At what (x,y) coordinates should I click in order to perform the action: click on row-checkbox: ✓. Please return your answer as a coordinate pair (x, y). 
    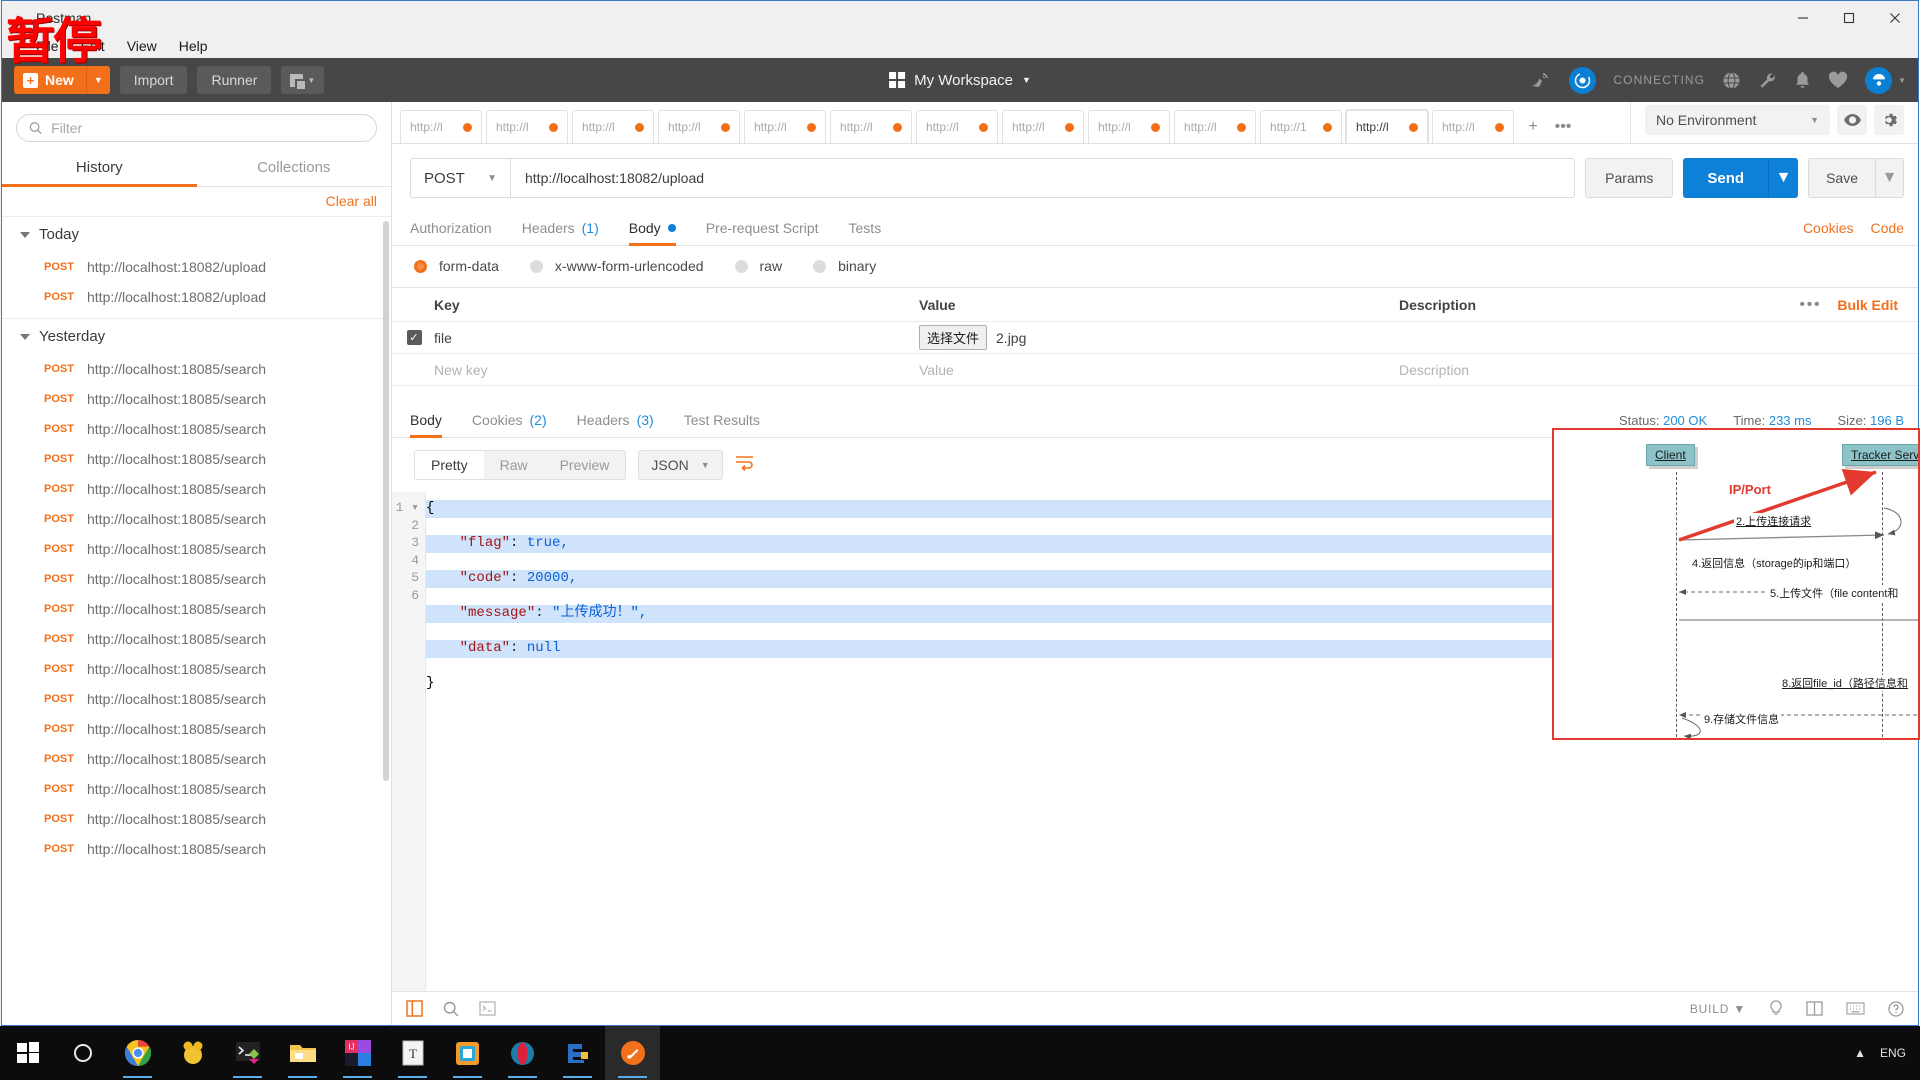
    Looking at the image, I should click on (414, 337).